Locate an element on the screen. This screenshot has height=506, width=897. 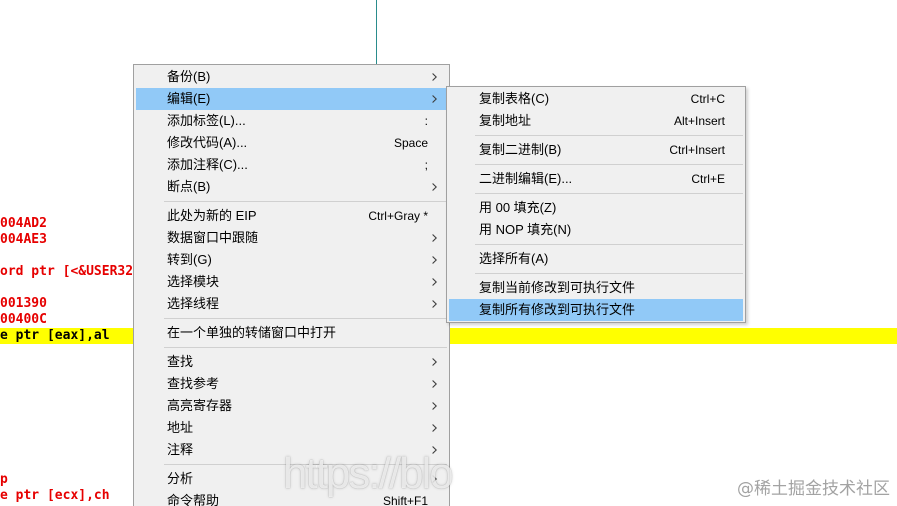
menu-item-label: 复制当前修改到可执行文件 is located at coordinates (557, 287).